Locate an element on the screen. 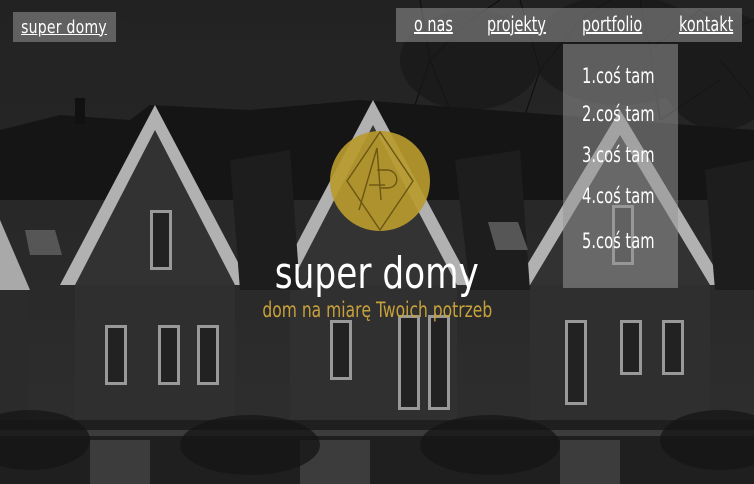  dropdown-item-1: 1.coś tam is located at coordinates (618, 76).